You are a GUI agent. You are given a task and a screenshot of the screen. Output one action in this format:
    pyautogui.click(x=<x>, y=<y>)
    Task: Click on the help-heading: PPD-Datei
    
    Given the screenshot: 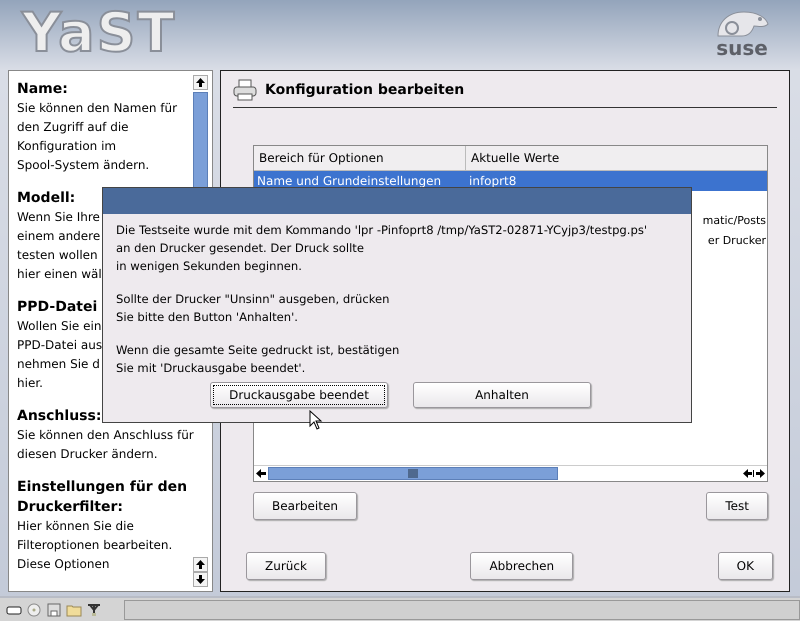 What is the action you would take?
    pyautogui.click(x=57, y=307)
    